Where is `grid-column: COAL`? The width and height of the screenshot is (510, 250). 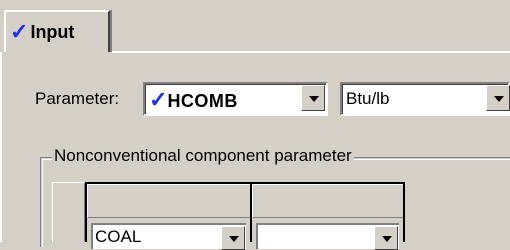 grid-column: COAL is located at coordinates (168, 216).